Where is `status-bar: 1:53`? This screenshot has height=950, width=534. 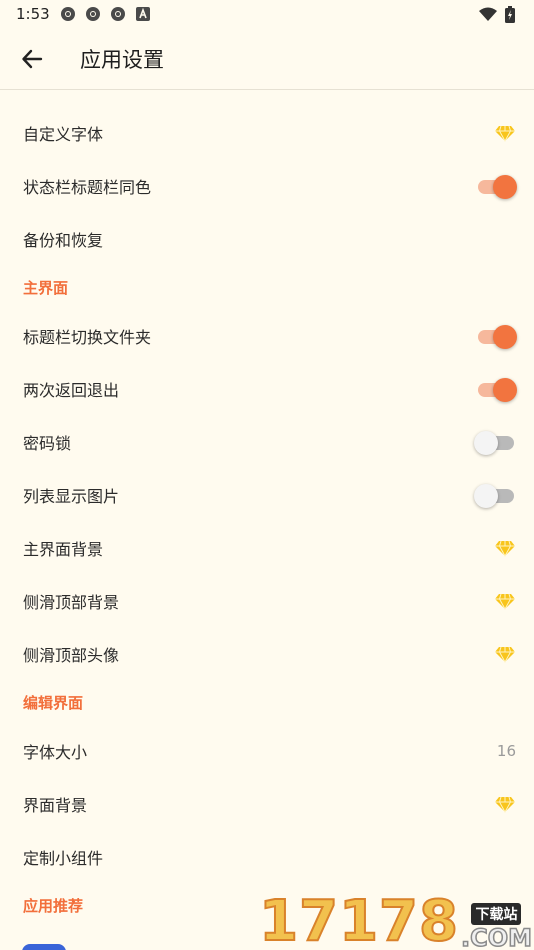 status-bar: 1:53 is located at coordinates (267, 14).